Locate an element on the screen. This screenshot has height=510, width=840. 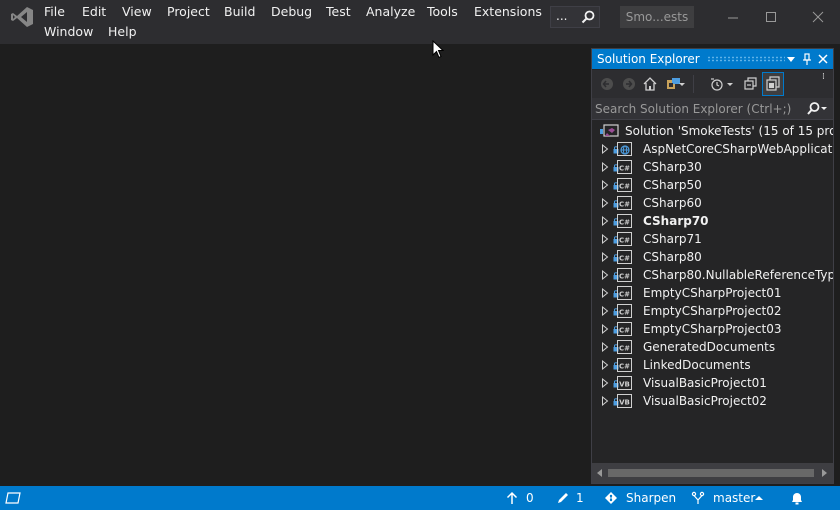
project-node: C# LinkedDocuments is located at coordinates (712, 365).